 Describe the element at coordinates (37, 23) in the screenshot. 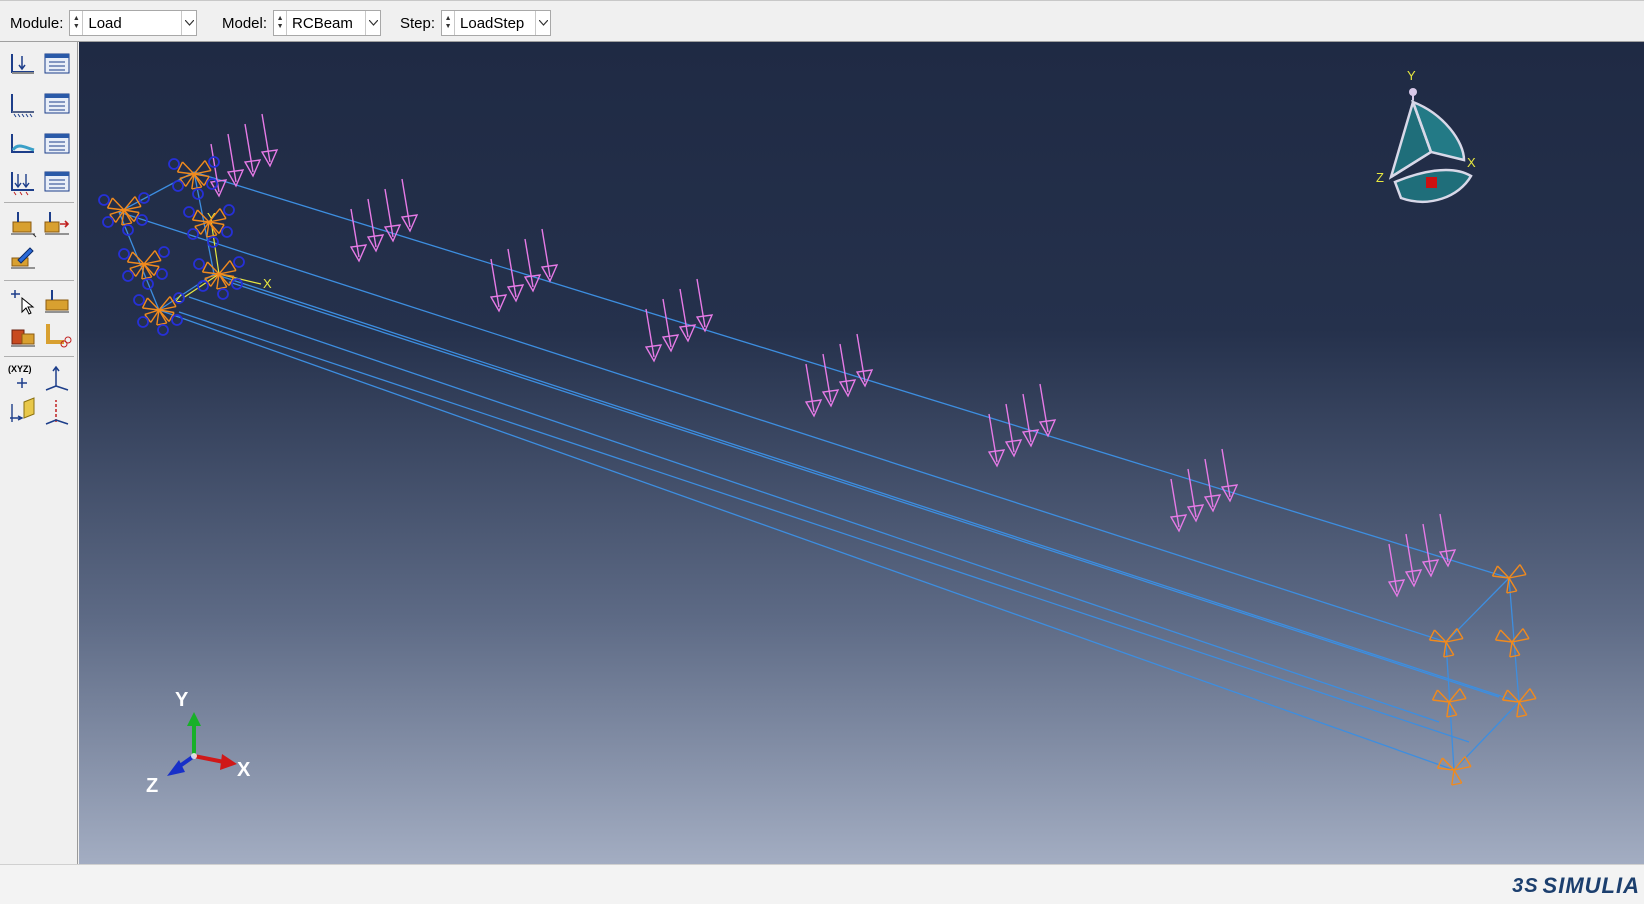

I see `module-label: Module:` at that location.